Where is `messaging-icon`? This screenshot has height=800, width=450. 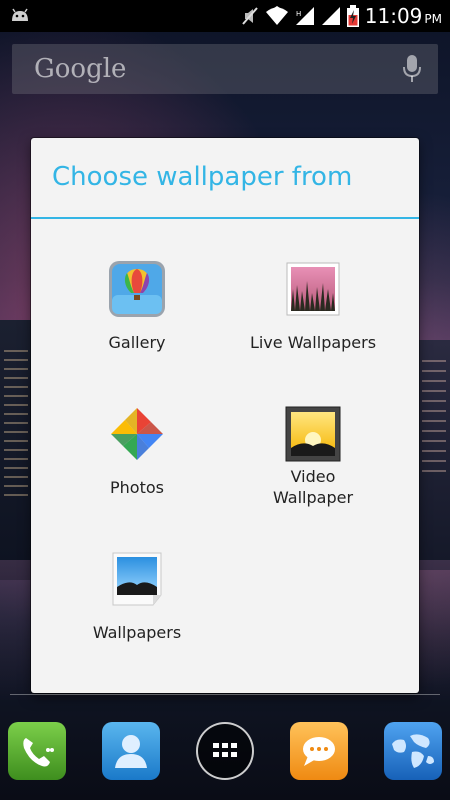
messaging-icon is located at coordinates (319, 751).